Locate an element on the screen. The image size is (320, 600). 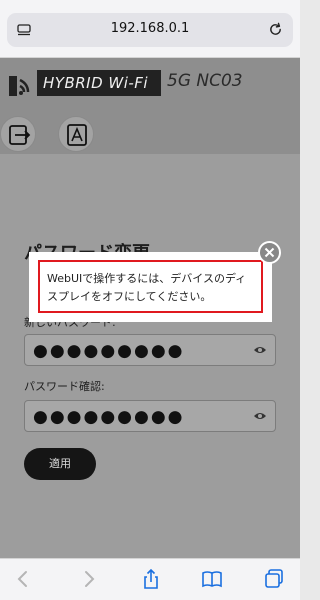
text-size-button is located at coordinates (76, 134).